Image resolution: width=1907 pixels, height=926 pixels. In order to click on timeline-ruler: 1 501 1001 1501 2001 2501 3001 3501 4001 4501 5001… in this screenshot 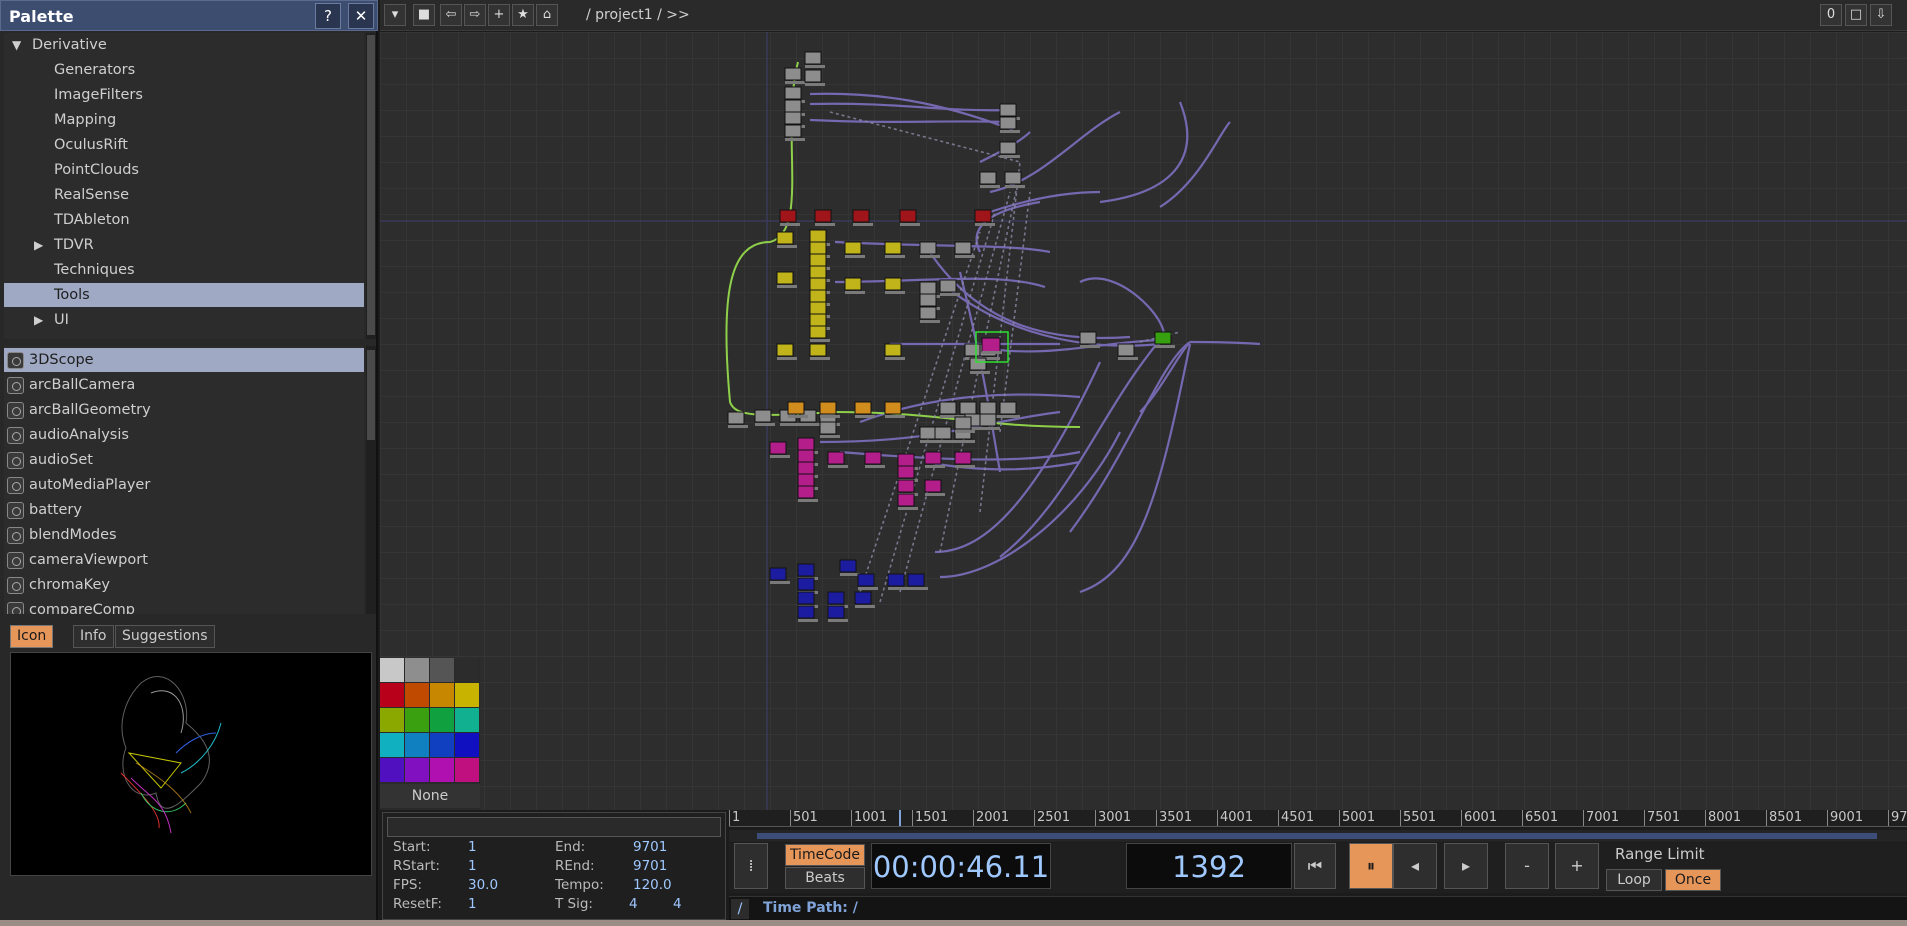, I will do `click(1318, 818)`.